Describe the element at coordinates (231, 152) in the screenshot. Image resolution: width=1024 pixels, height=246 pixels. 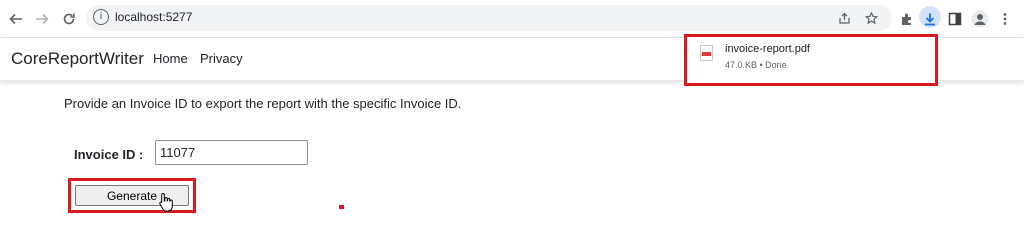
I see `invoice-id-input` at that location.